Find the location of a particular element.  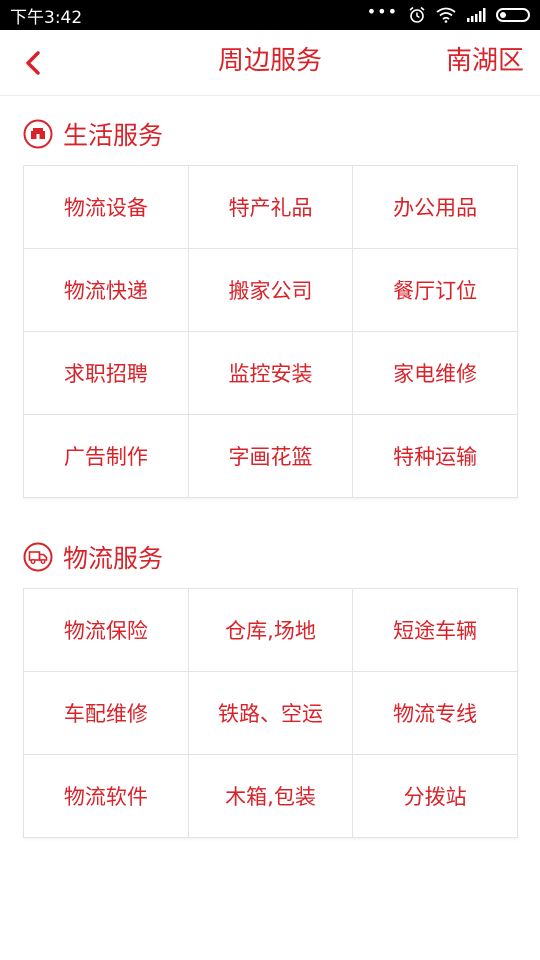

service-item: 物流快递 is located at coordinates (106, 290).